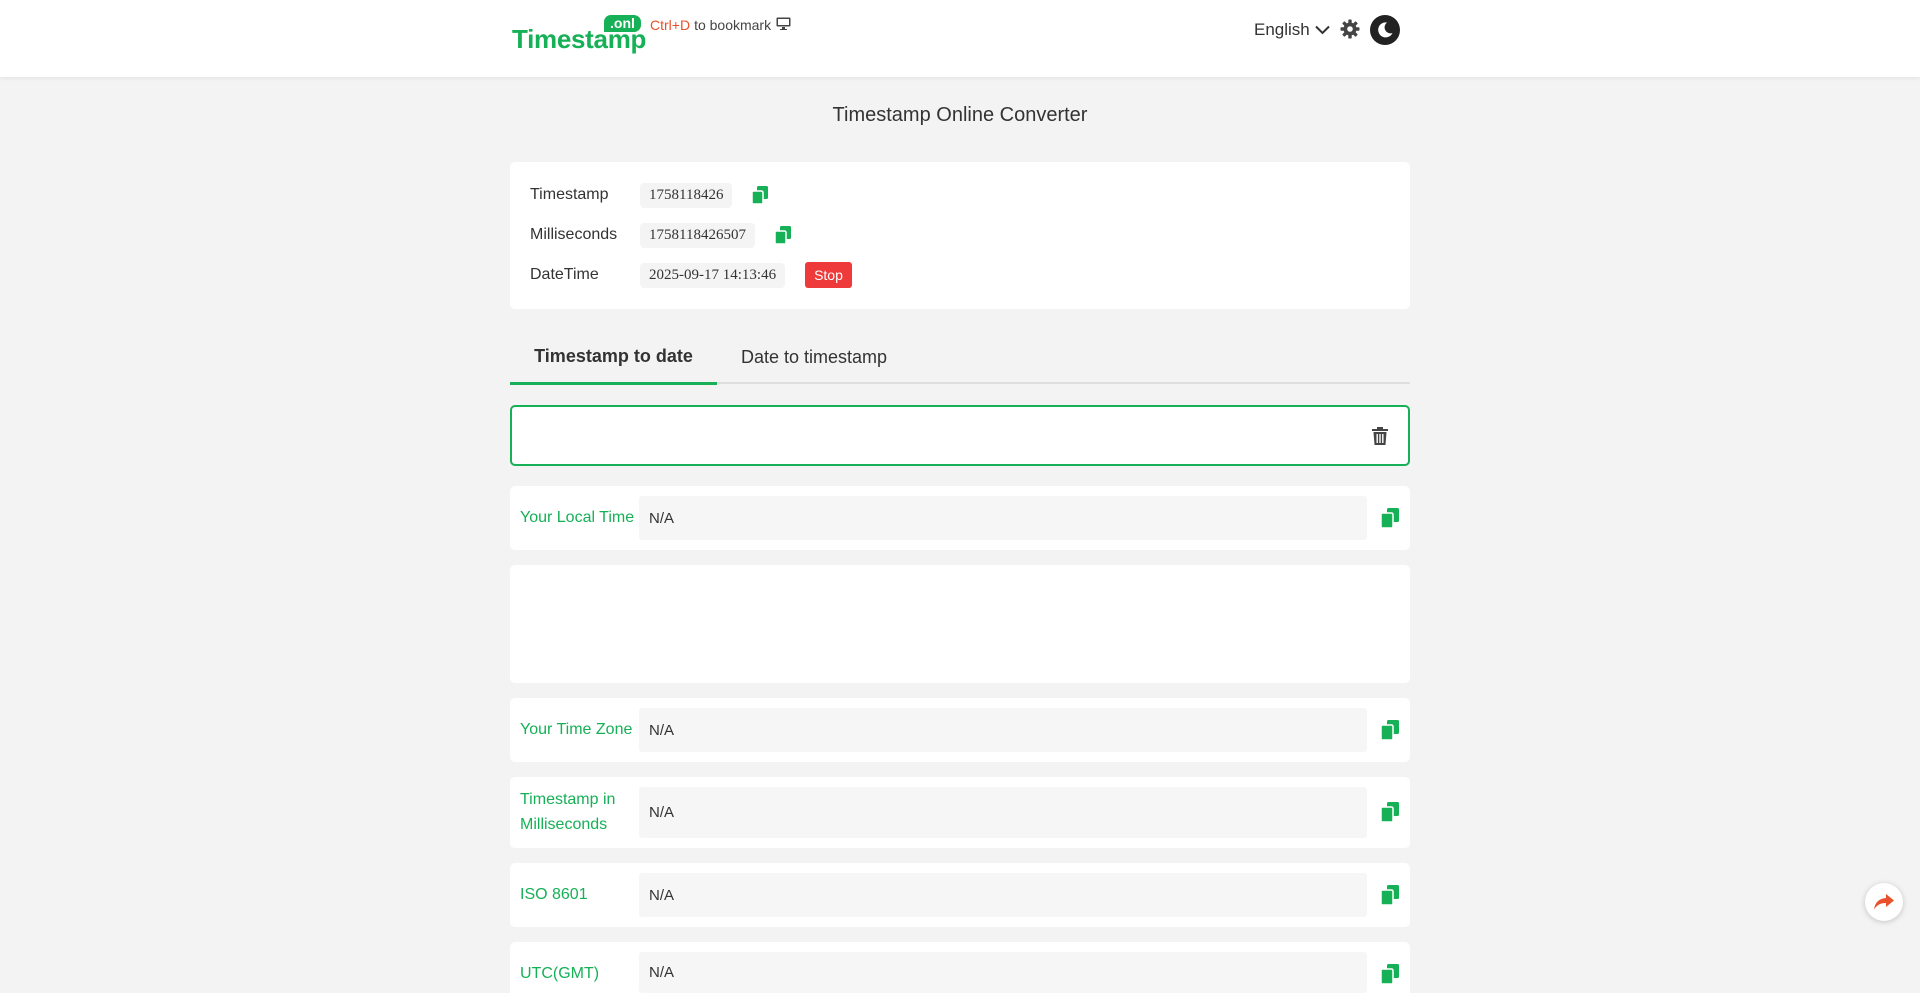 This screenshot has width=1920, height=993. What do you see at coordinates (936, 436) in the screenshot?
I see `timestamp-input` at bounding box center [936, 436].